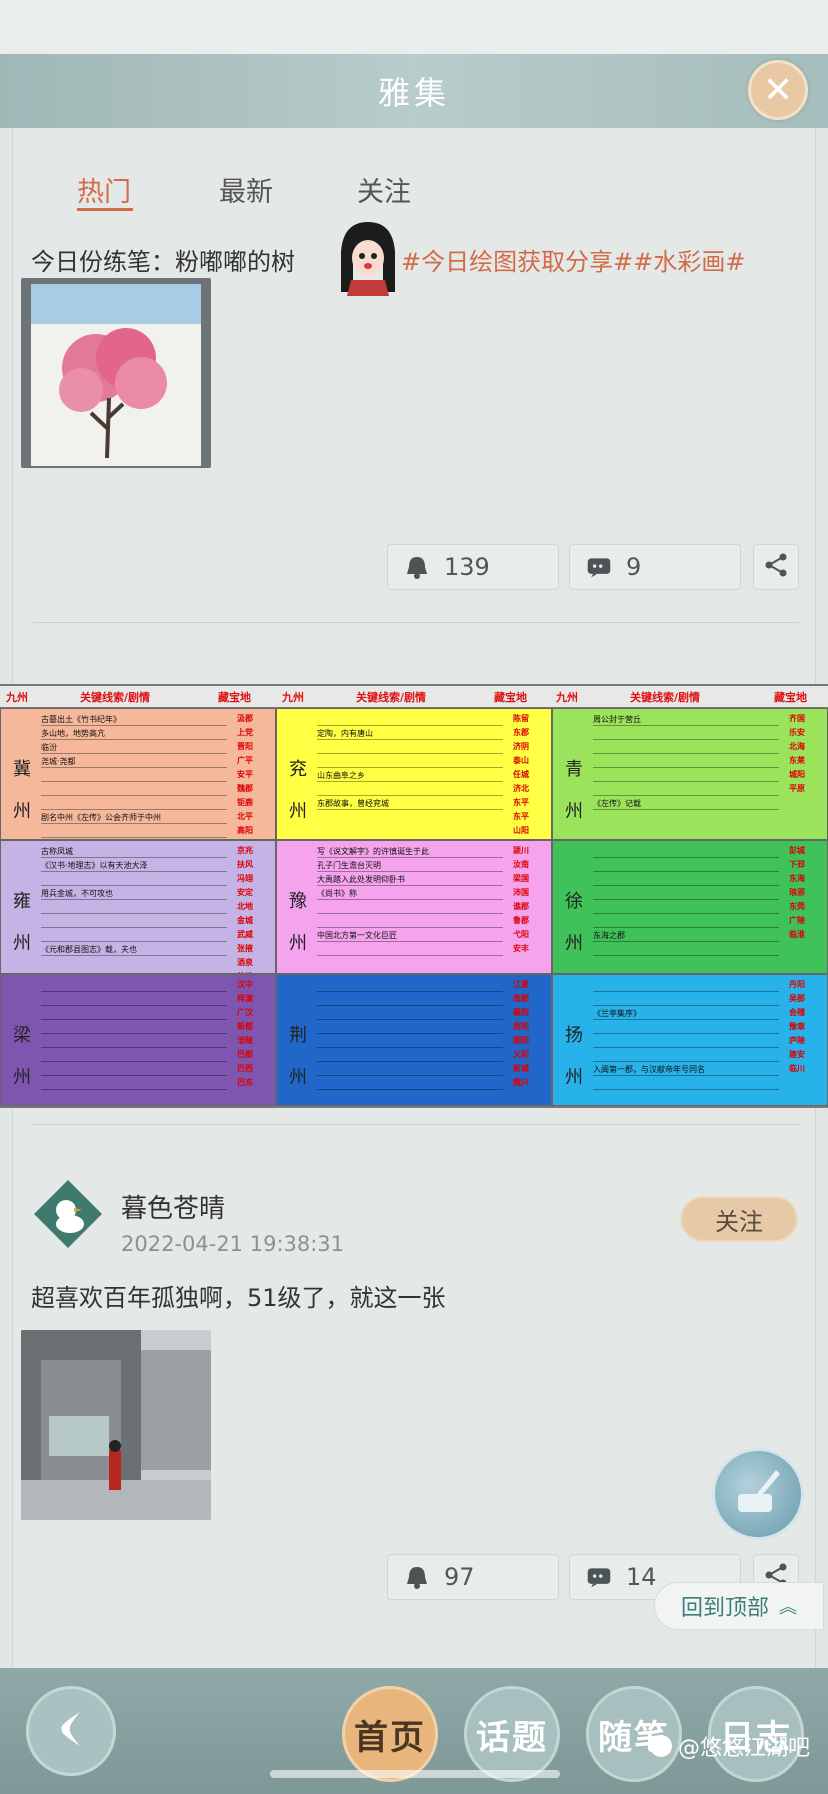  I want to click on region-name: 兖 州, so click(298, 790).